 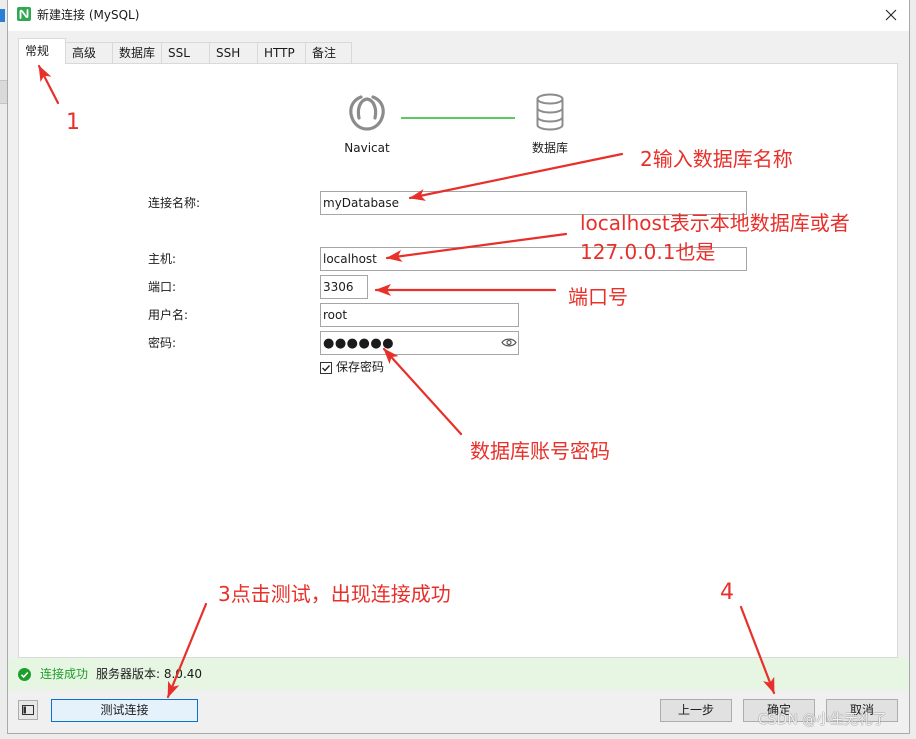 I want to click on annotation-step2: 2输入数据库名称, so click(x=716, y=159).